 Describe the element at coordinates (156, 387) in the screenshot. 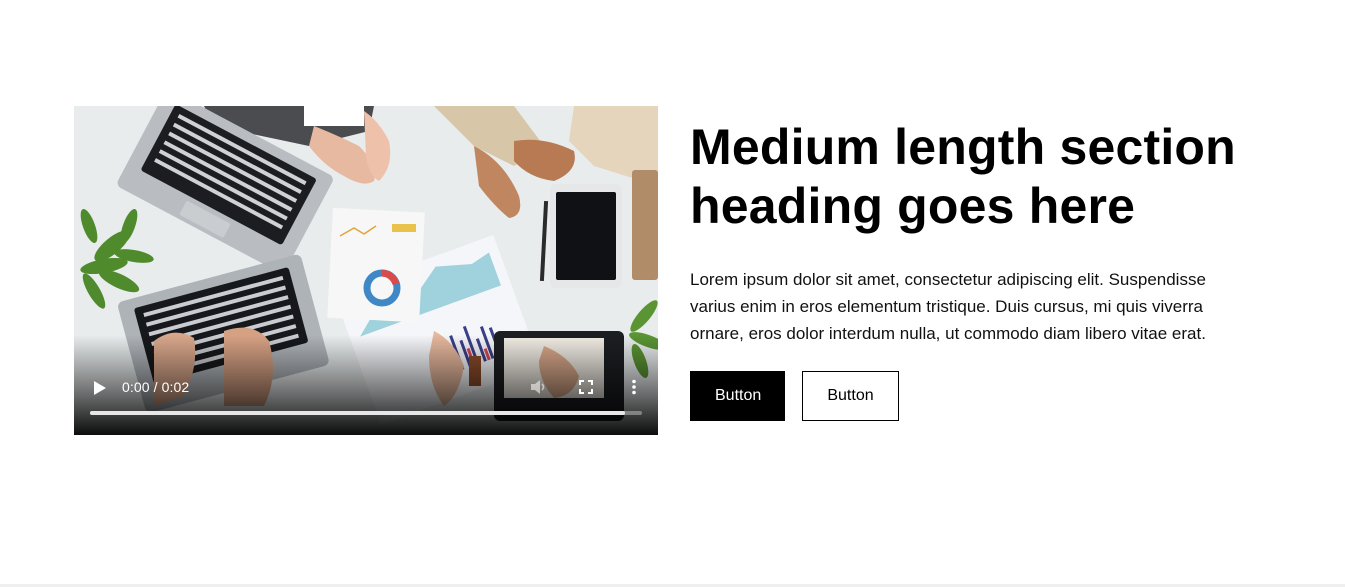

I see `video-time-display: 0:00 / 0:02` at that location.